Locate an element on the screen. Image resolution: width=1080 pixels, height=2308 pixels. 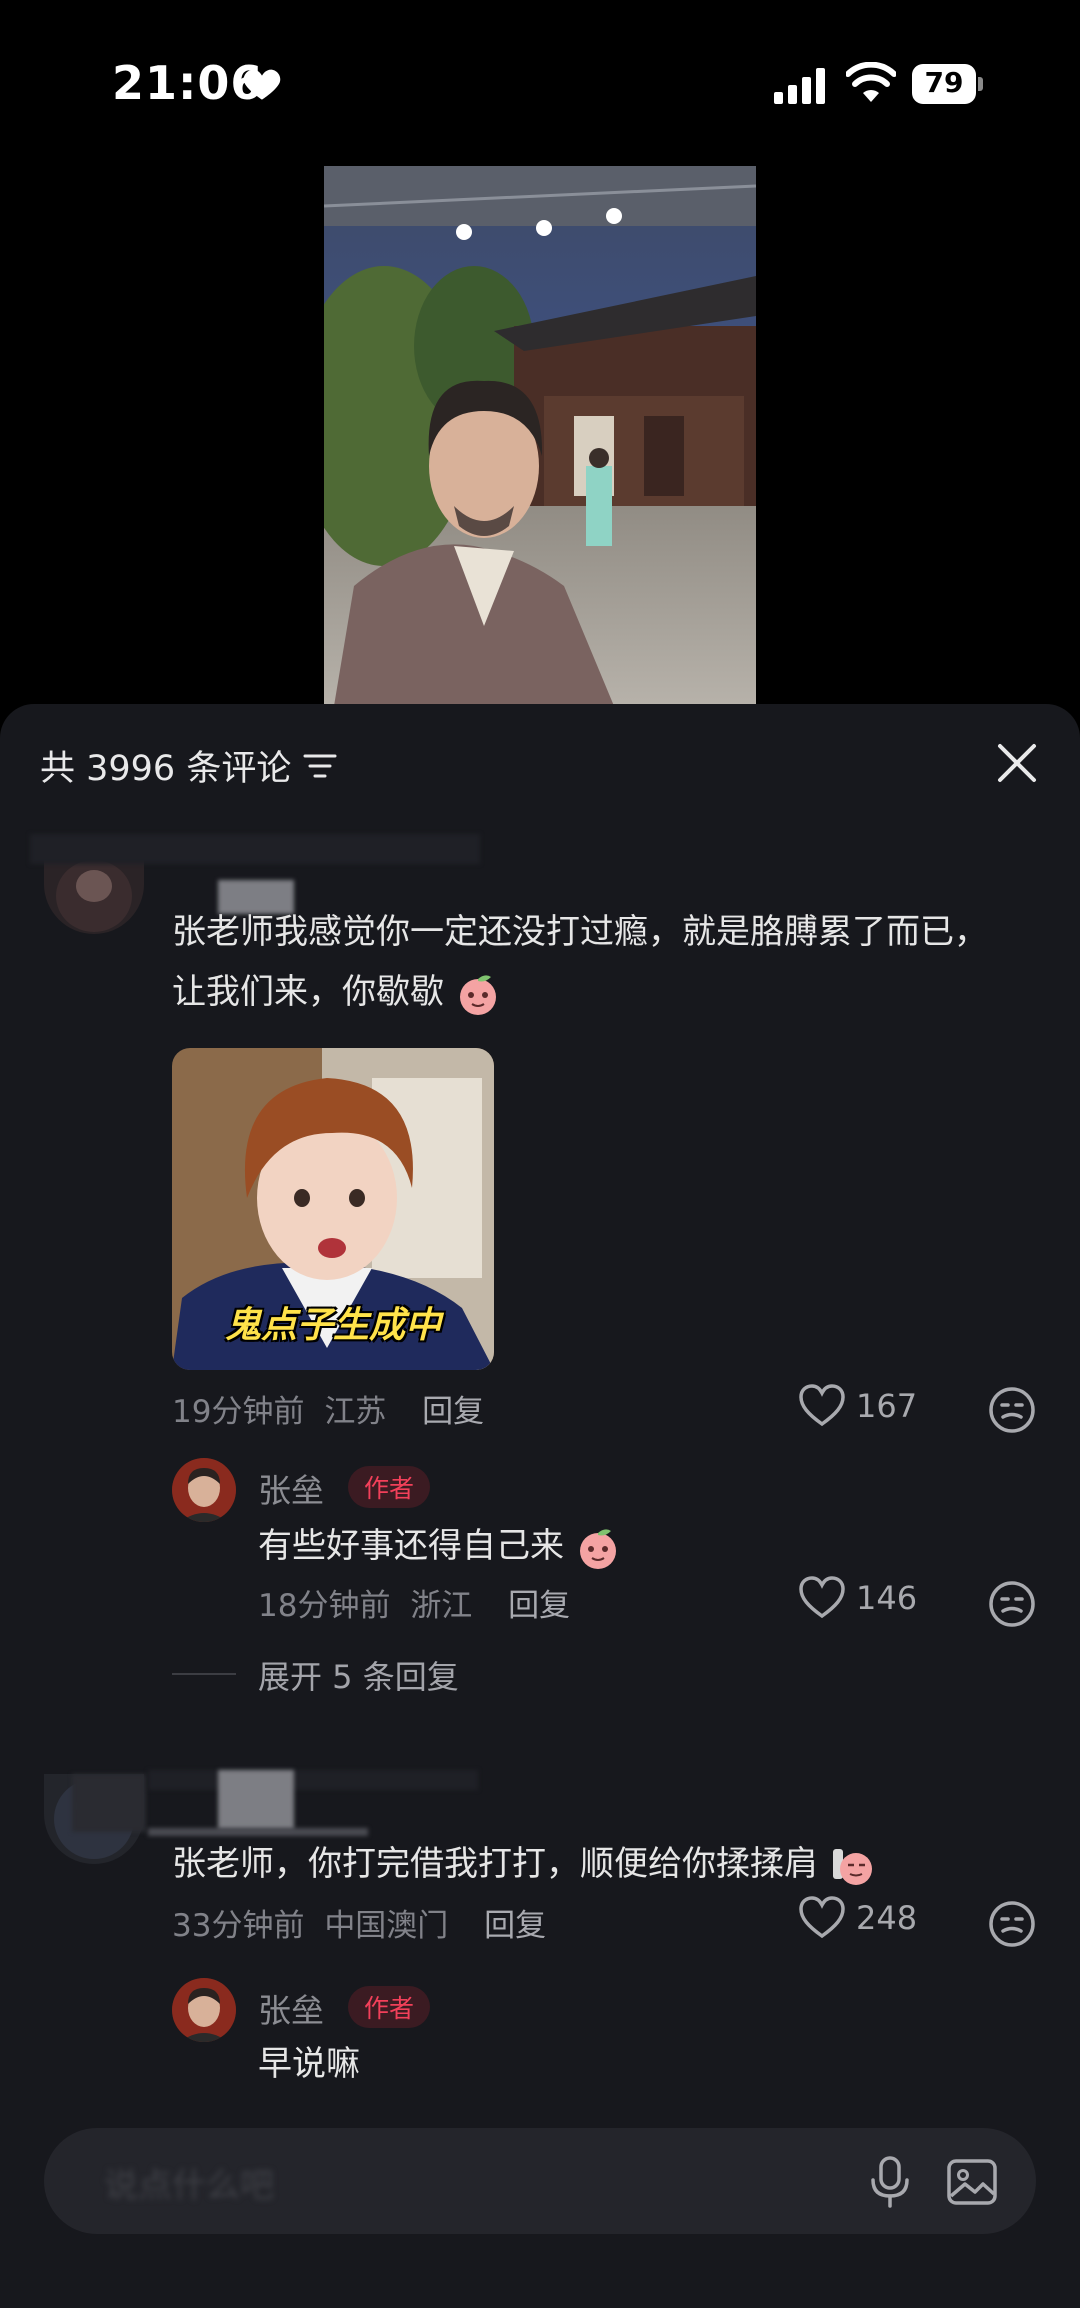
comment-input-bar: 说点什么吧 is located at coordinates (540, 2204).